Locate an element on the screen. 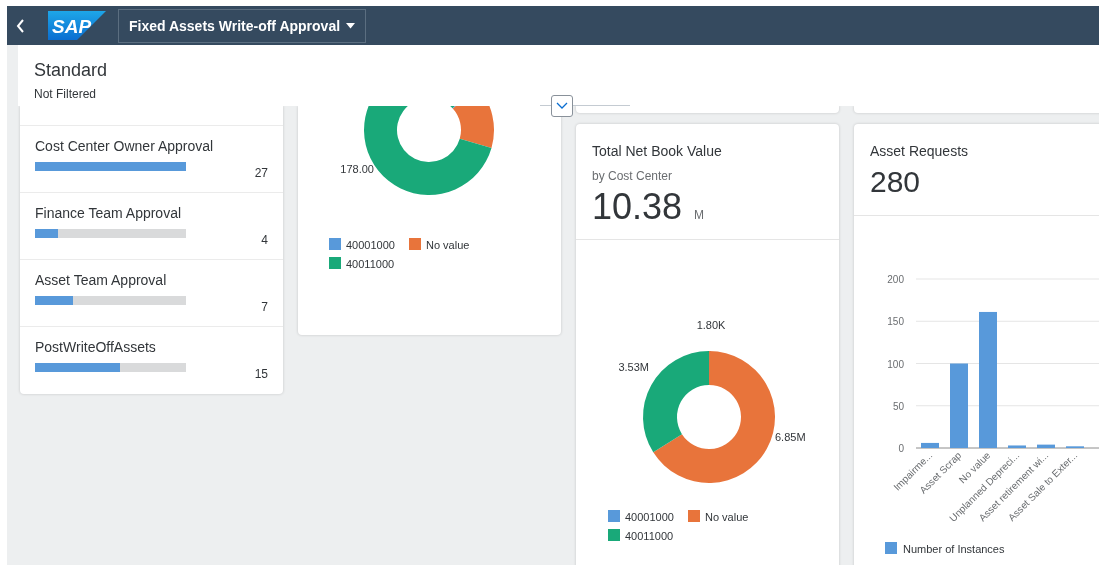 The height and width of the screenshot is (565, 1099). filter-status: Not Filtered is located at coordinates (66, 94).